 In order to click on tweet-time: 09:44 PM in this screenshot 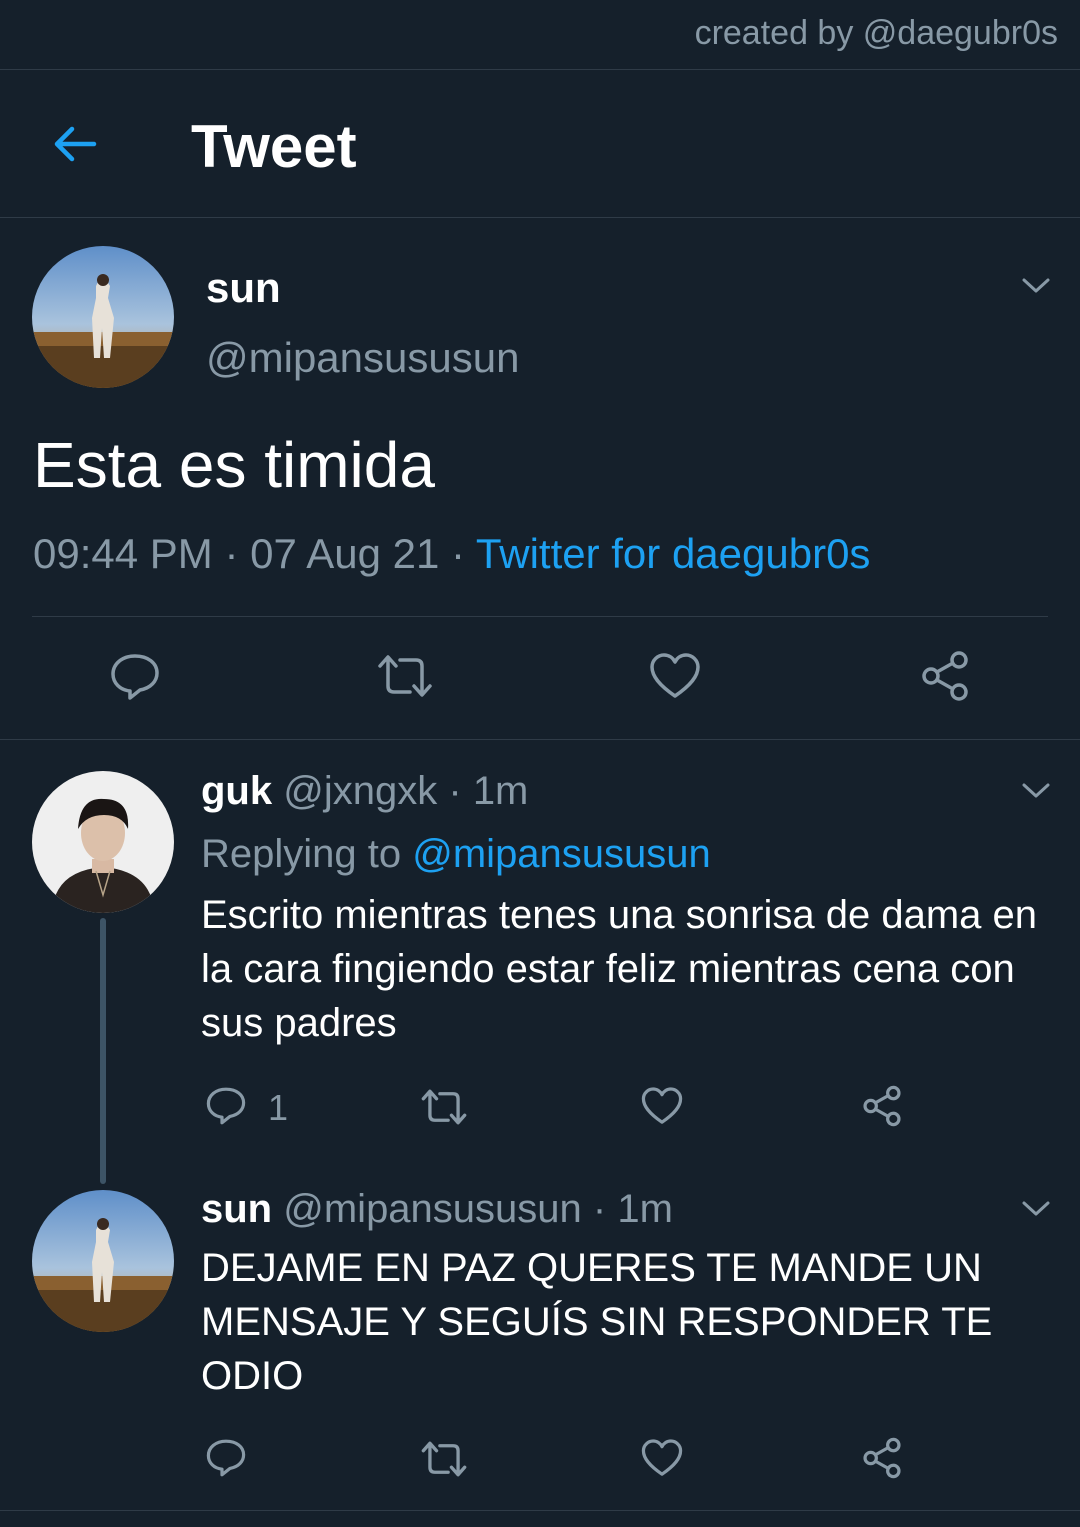, I will do `click(123, 553)`.